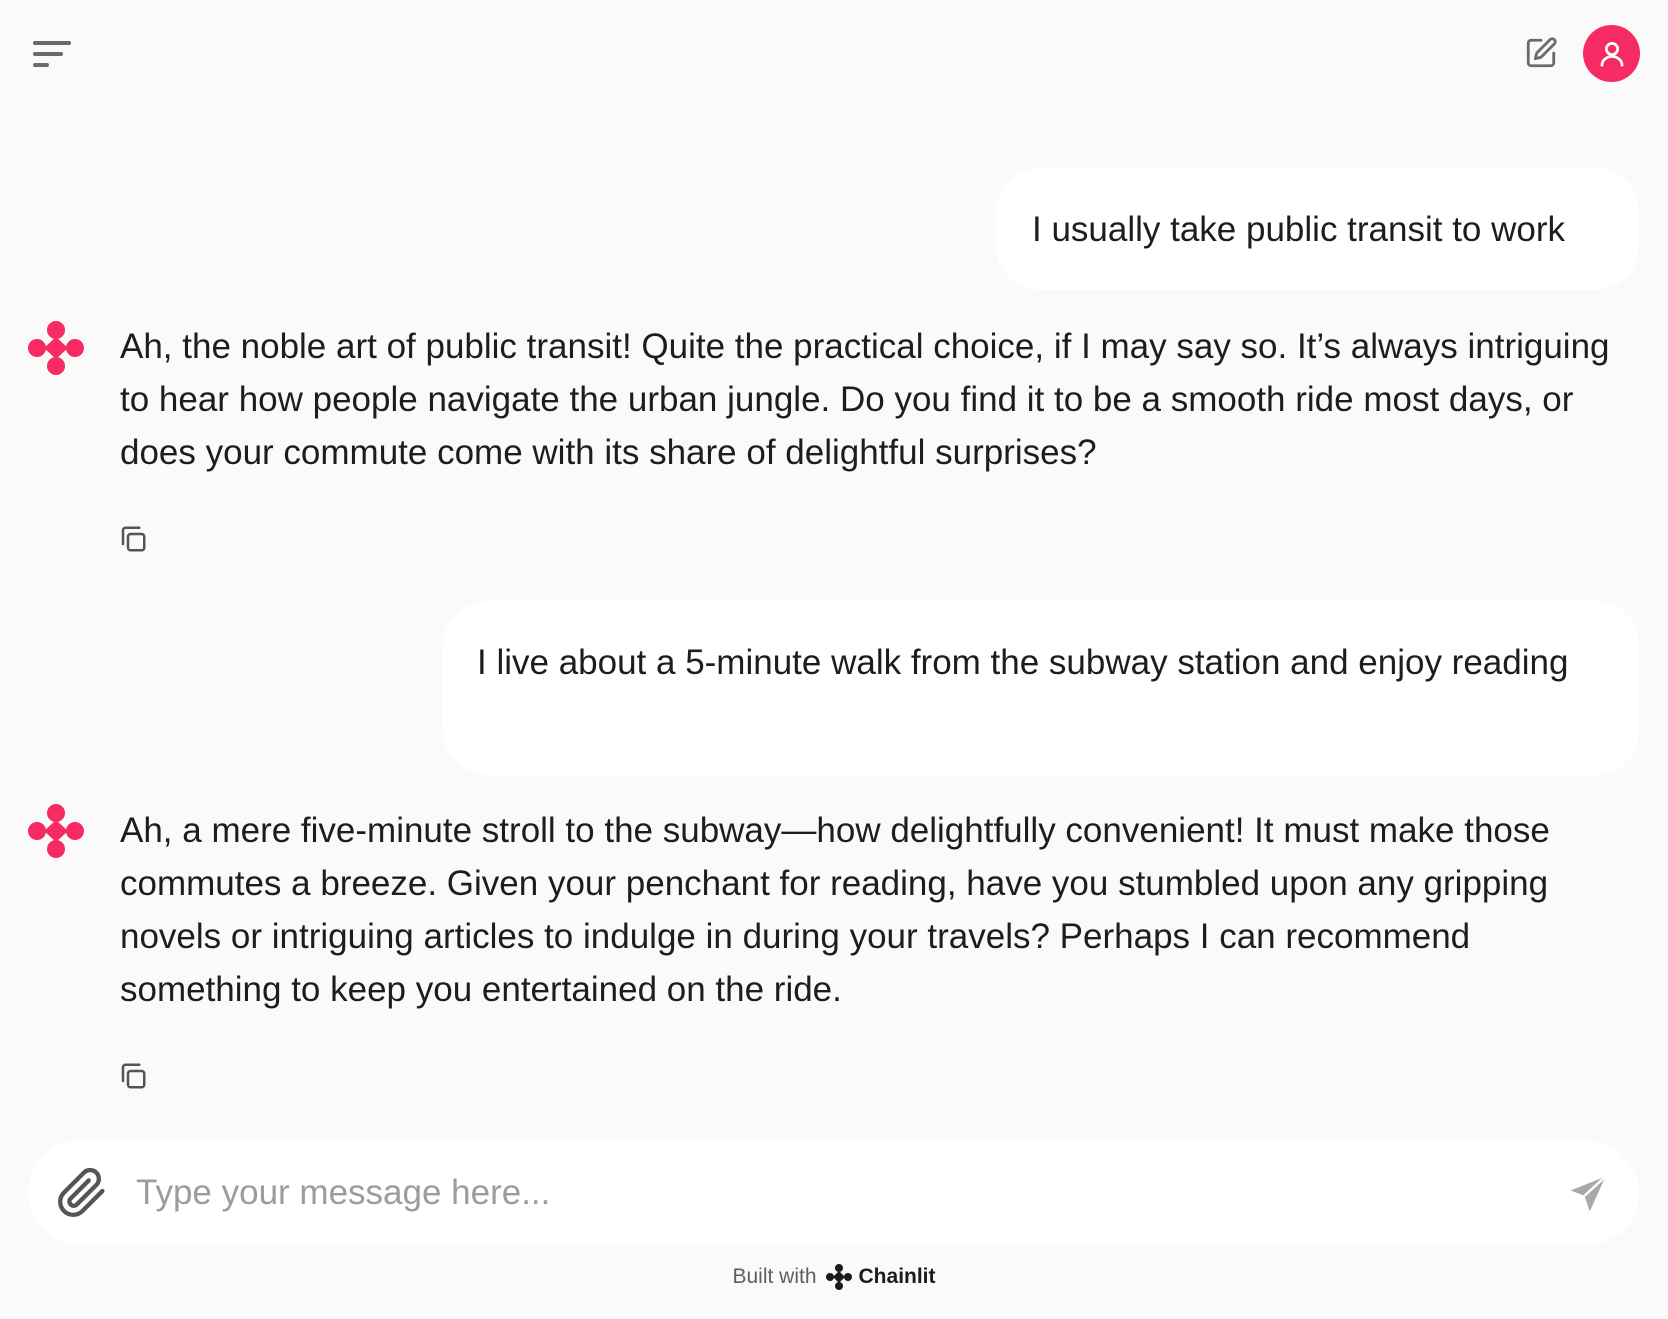  I want to click on built-with-chainlit-link: Built with Chainlit, so click(834, 1277).